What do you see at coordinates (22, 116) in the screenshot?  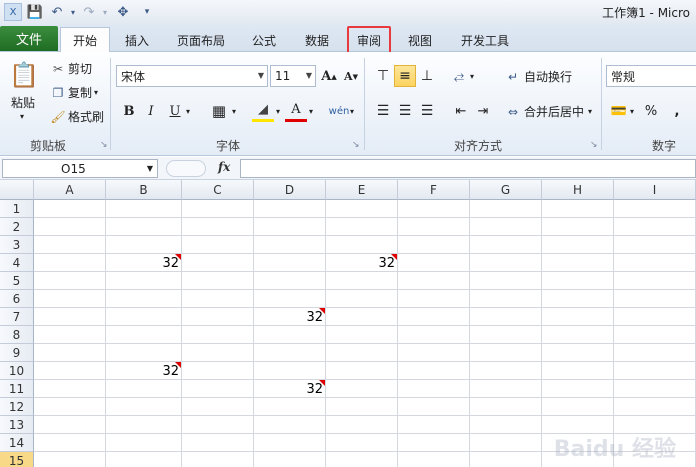 I see `paste-dropdown-icon: ▾` at bounding box center [22, 116].